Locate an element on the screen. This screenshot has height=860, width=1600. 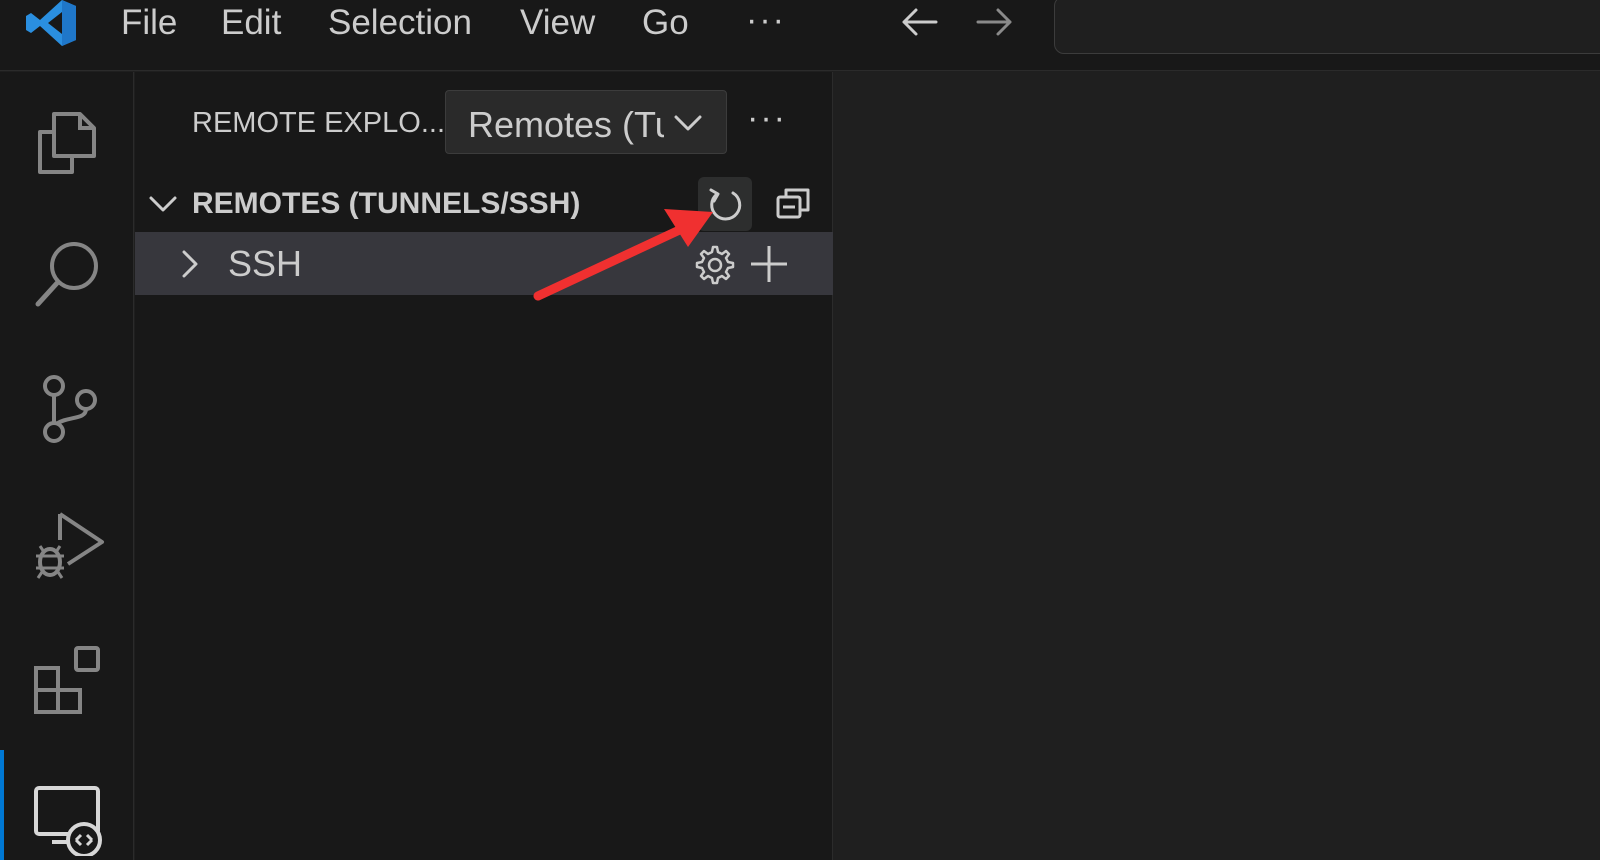
chevron-right-icon is located at coordinates (190, 264).